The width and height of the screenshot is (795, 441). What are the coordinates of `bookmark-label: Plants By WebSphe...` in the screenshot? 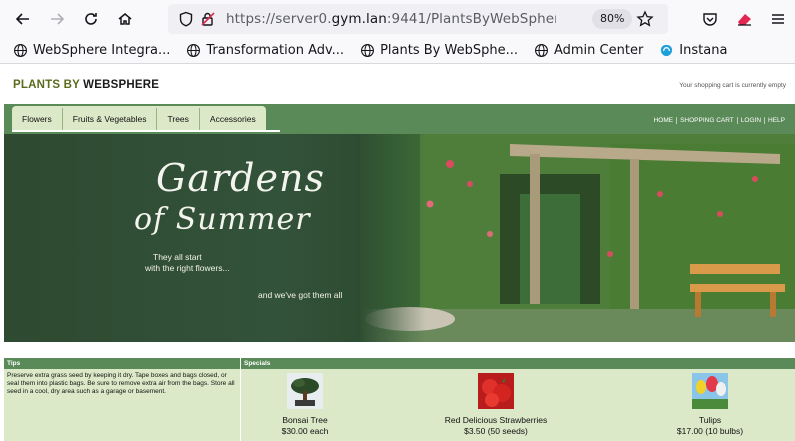 It's located at (449, 50).